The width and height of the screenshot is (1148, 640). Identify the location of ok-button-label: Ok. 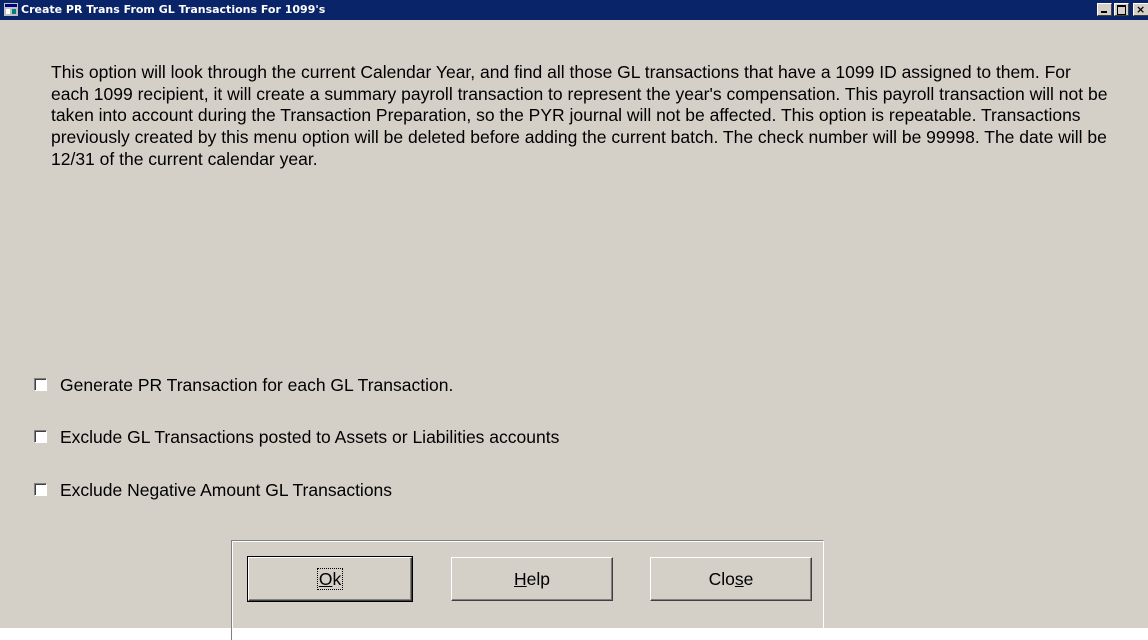
(330, 579).